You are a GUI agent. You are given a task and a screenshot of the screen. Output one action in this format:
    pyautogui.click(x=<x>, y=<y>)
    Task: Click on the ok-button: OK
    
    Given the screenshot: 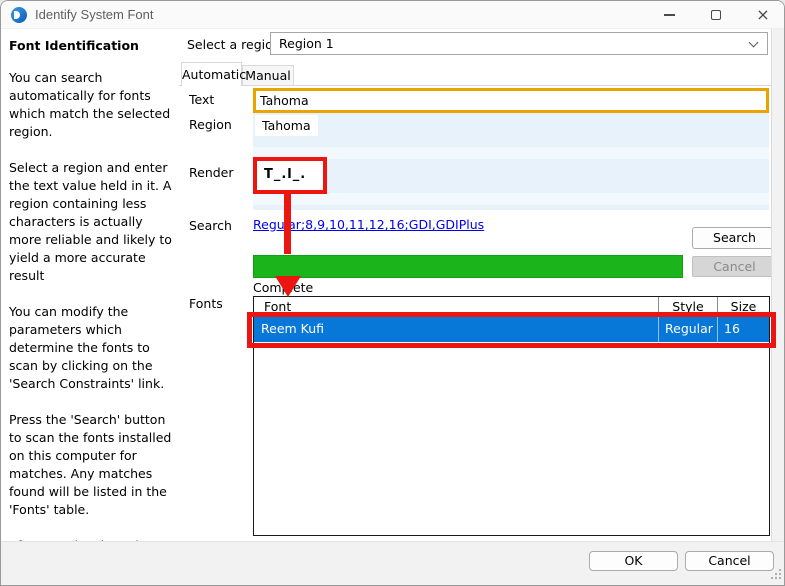 What is the action you would take?
    pyautogui.click(x=633, y=561)
    